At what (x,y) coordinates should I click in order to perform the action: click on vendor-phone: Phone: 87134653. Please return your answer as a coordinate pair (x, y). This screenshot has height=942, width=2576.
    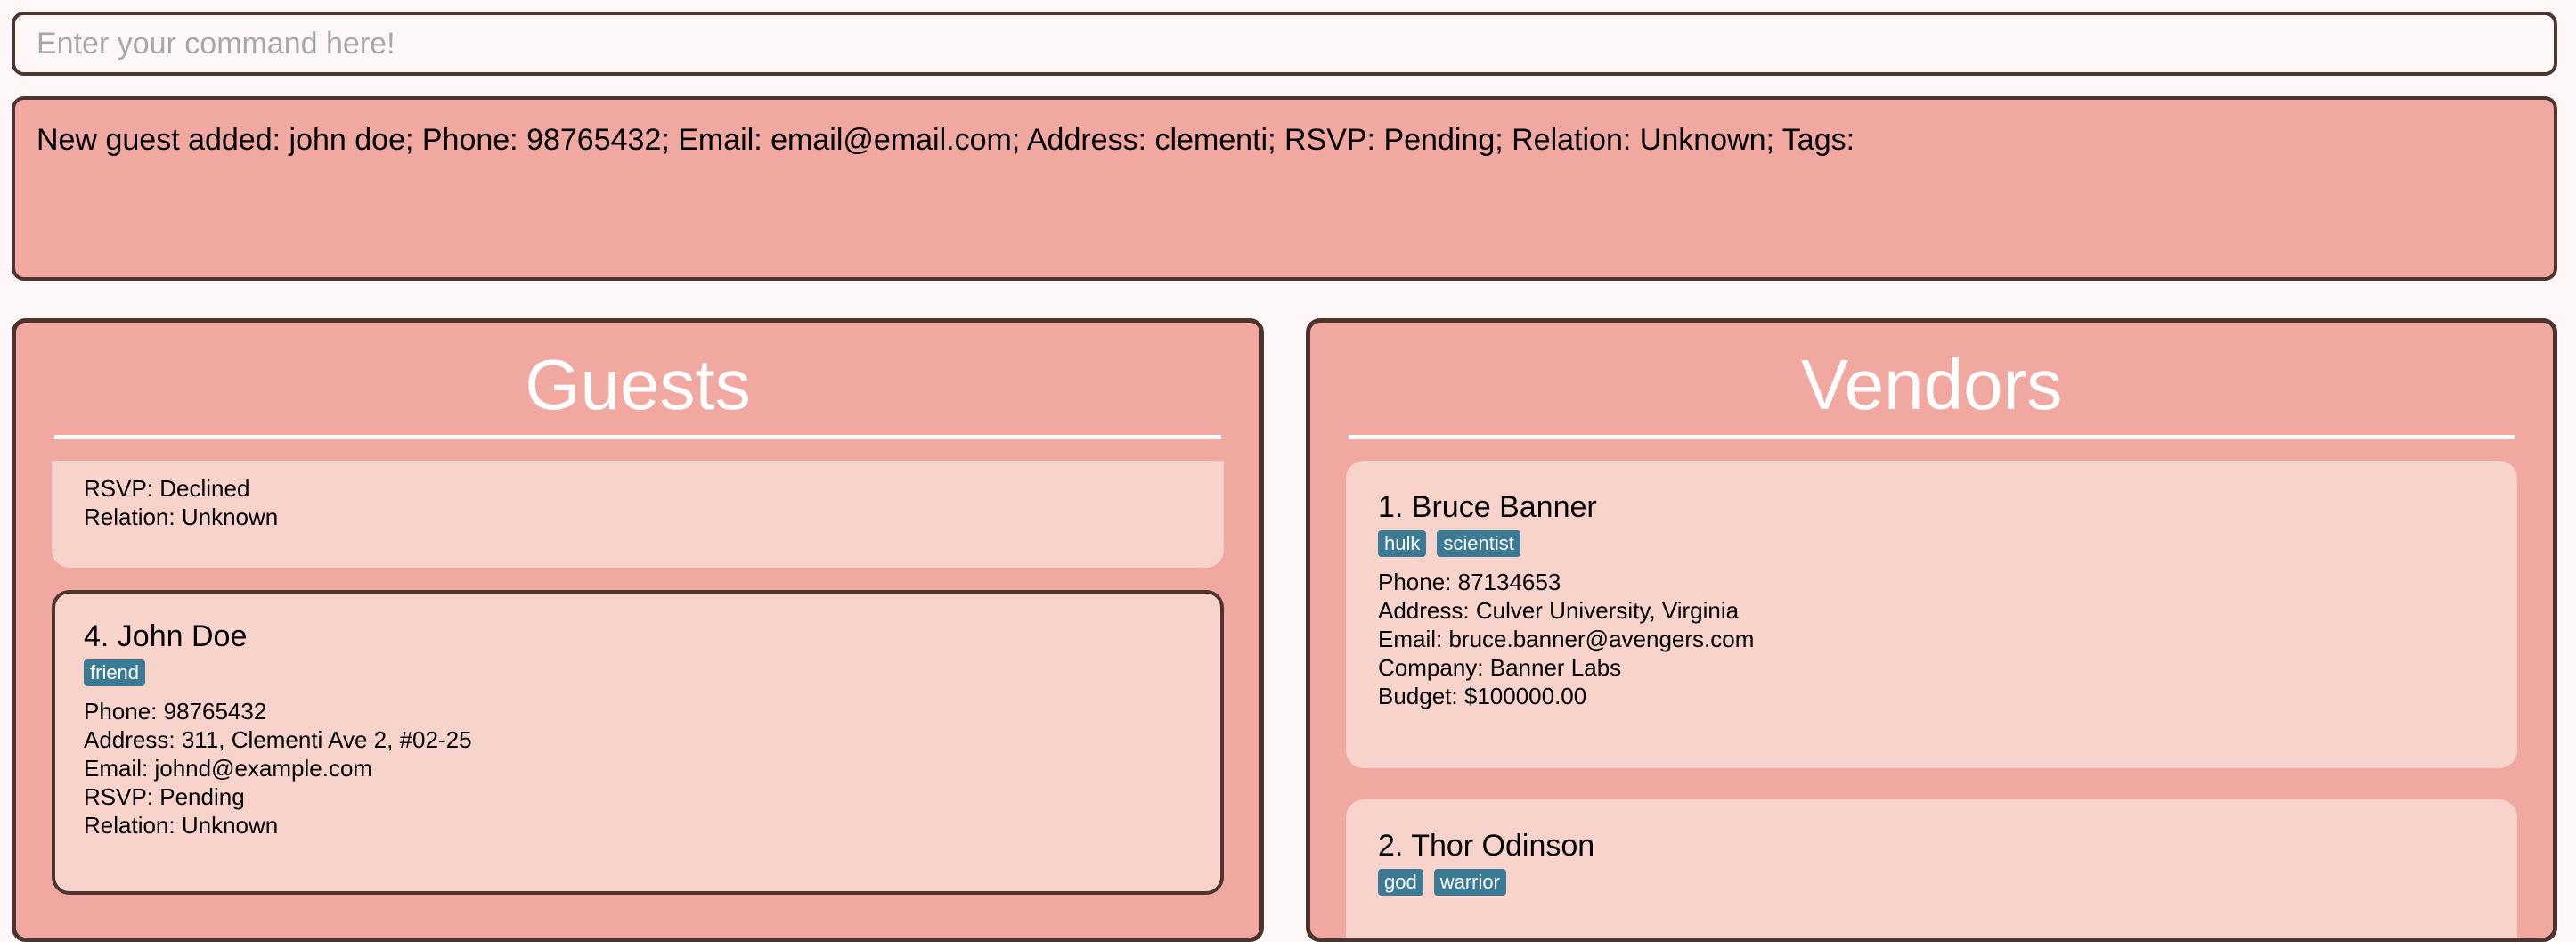
    Looking at the image, I should click on (1470, 582).